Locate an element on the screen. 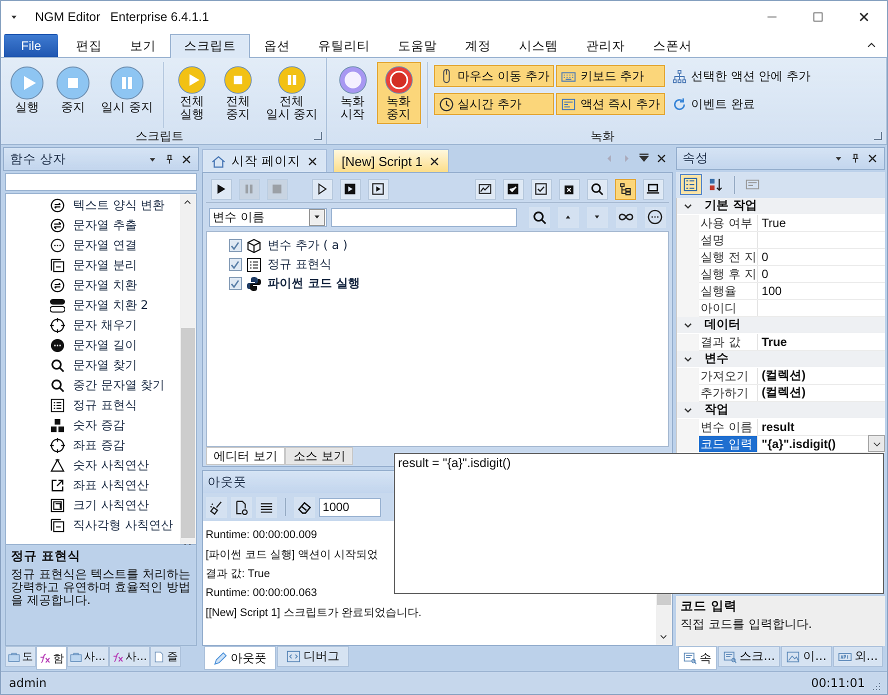 This screenshot has height=695, width=888. resize-grip-icon is located at coordinates (876, 686).